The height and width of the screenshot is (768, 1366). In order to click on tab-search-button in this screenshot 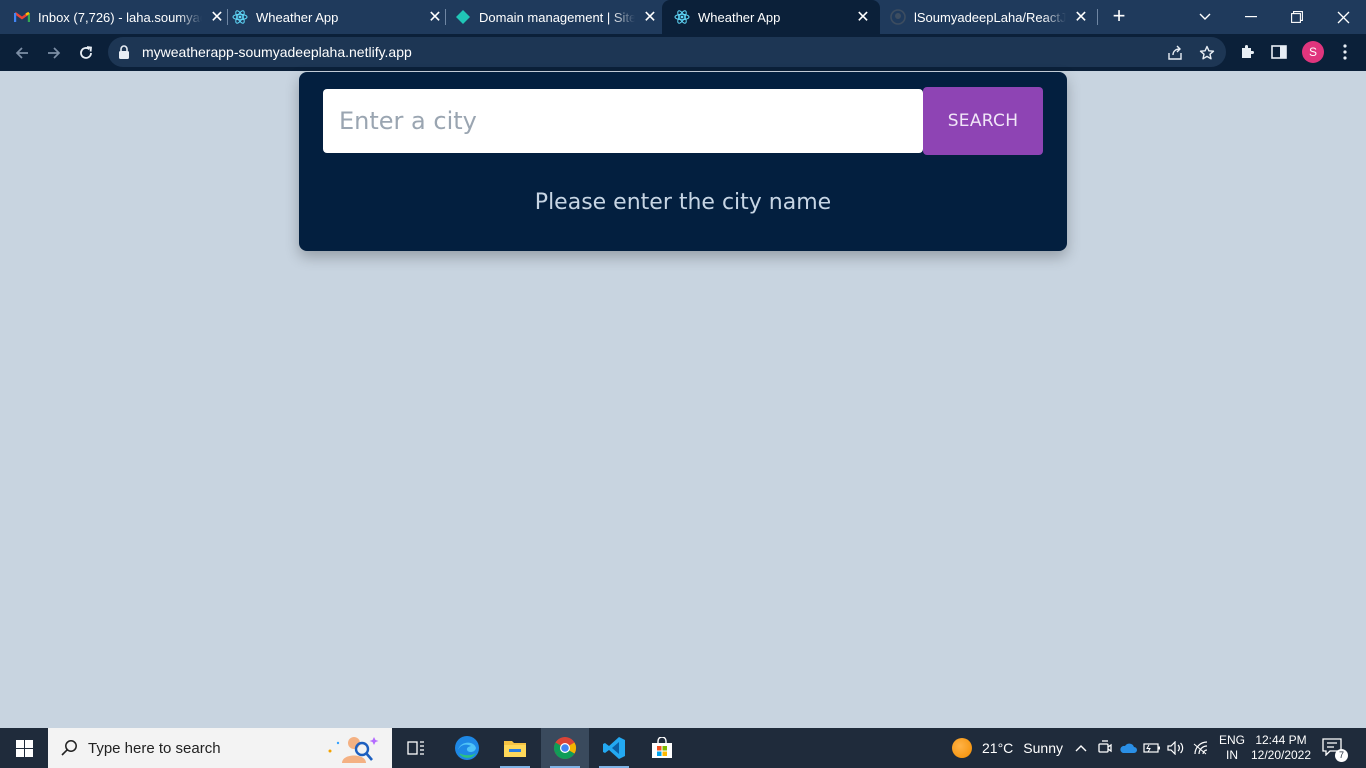, I will do `click(1205, 17)`.